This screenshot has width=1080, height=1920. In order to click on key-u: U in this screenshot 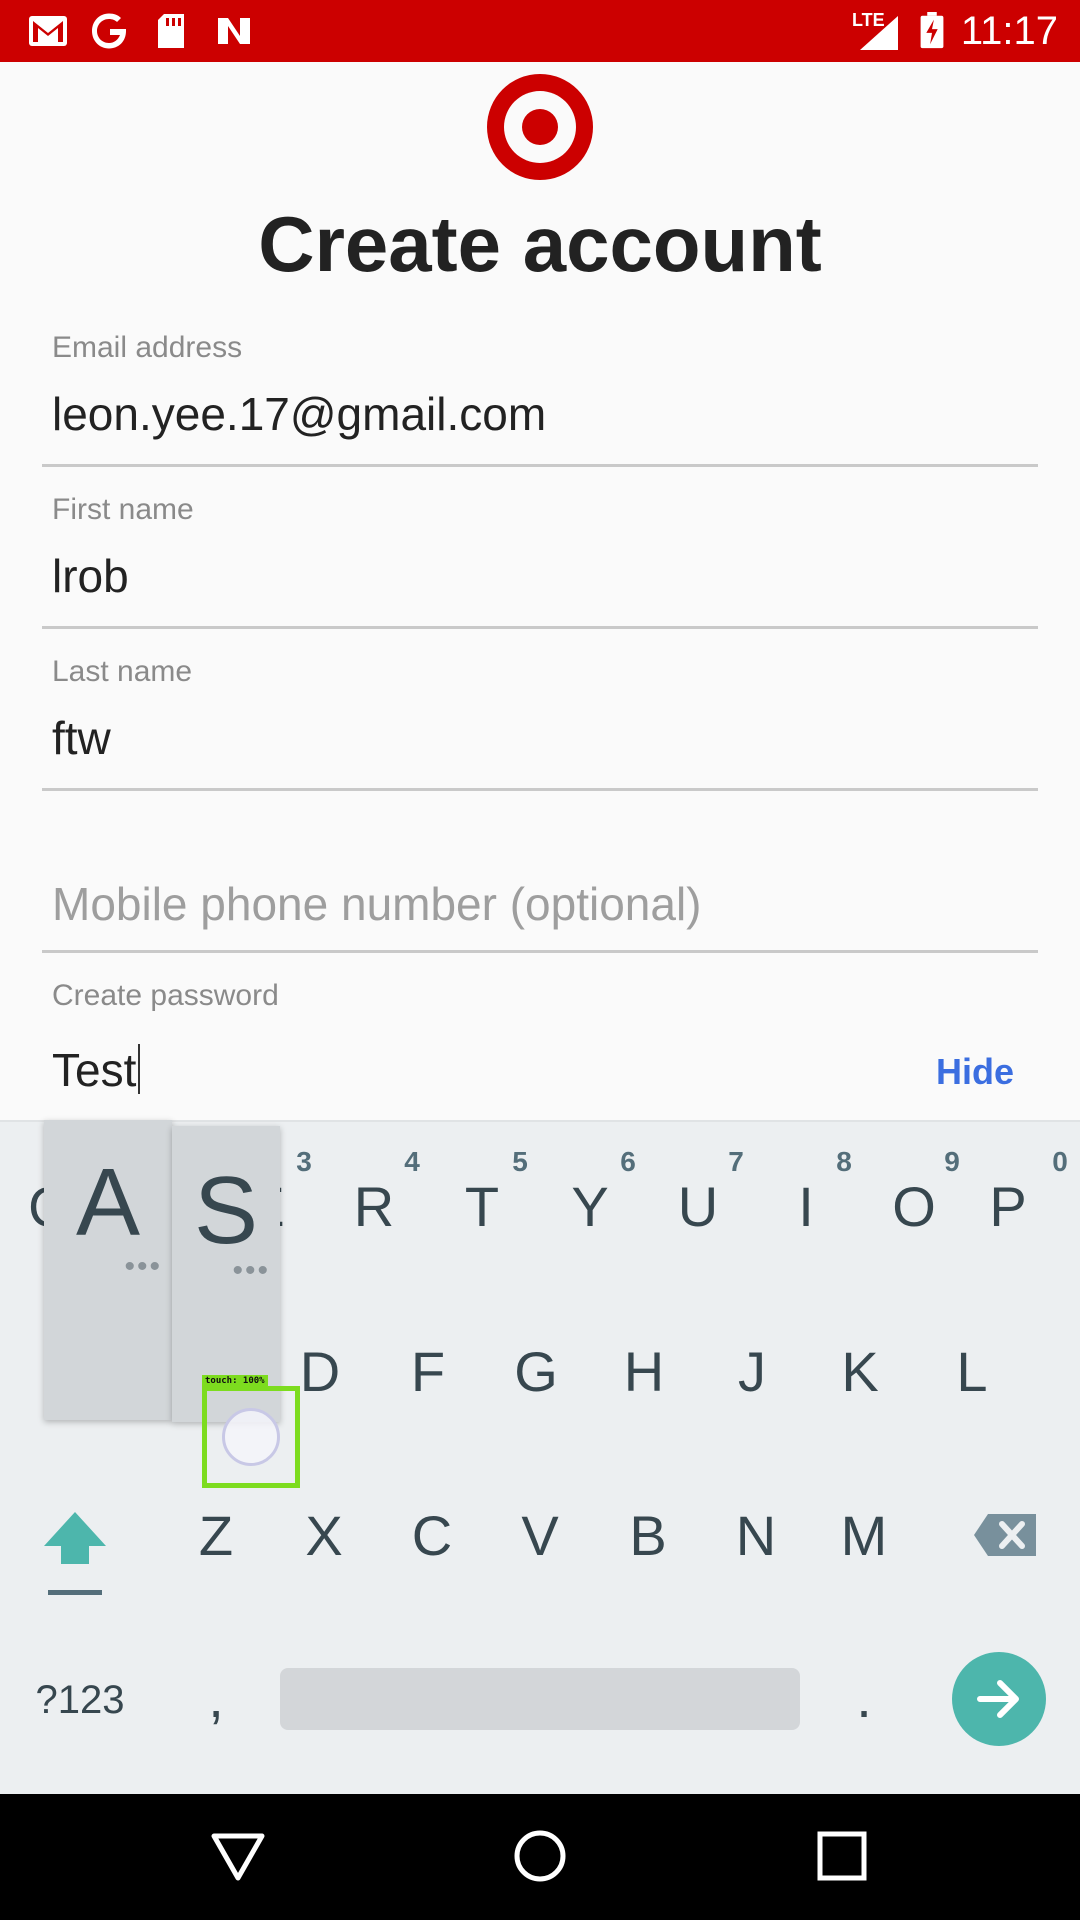, I will do `click(698, 1207)`.